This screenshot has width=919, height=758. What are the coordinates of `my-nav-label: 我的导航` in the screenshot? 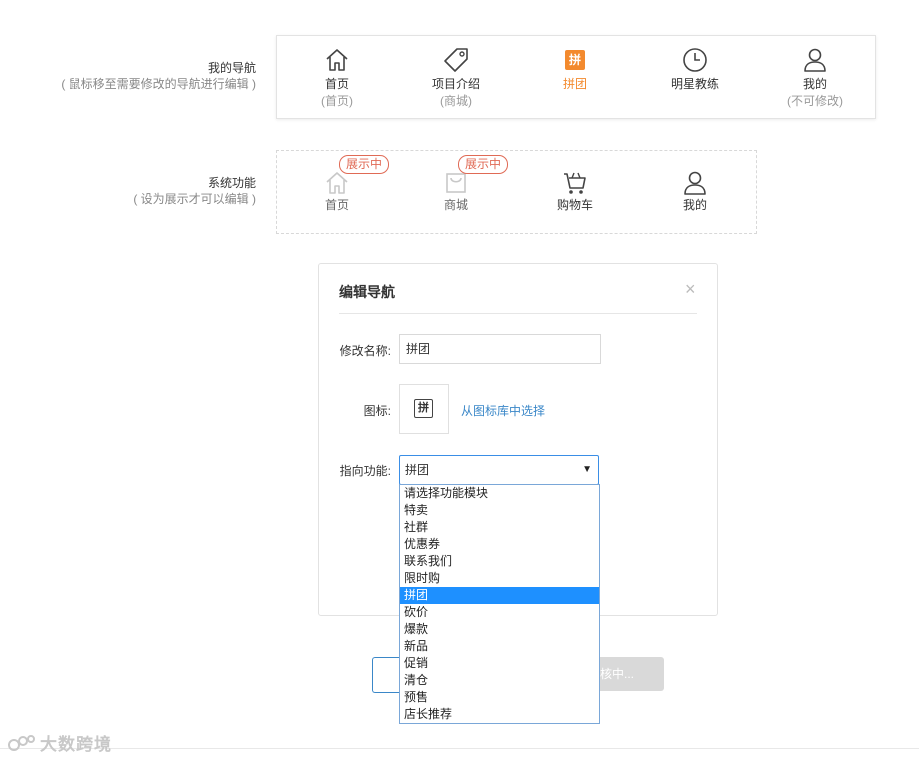 It's located at (231, 68).